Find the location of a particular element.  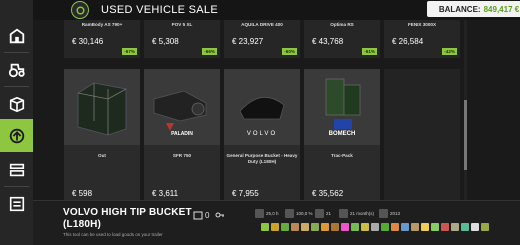

card-name: POV 5 XL is located at coordinates (182, 24).